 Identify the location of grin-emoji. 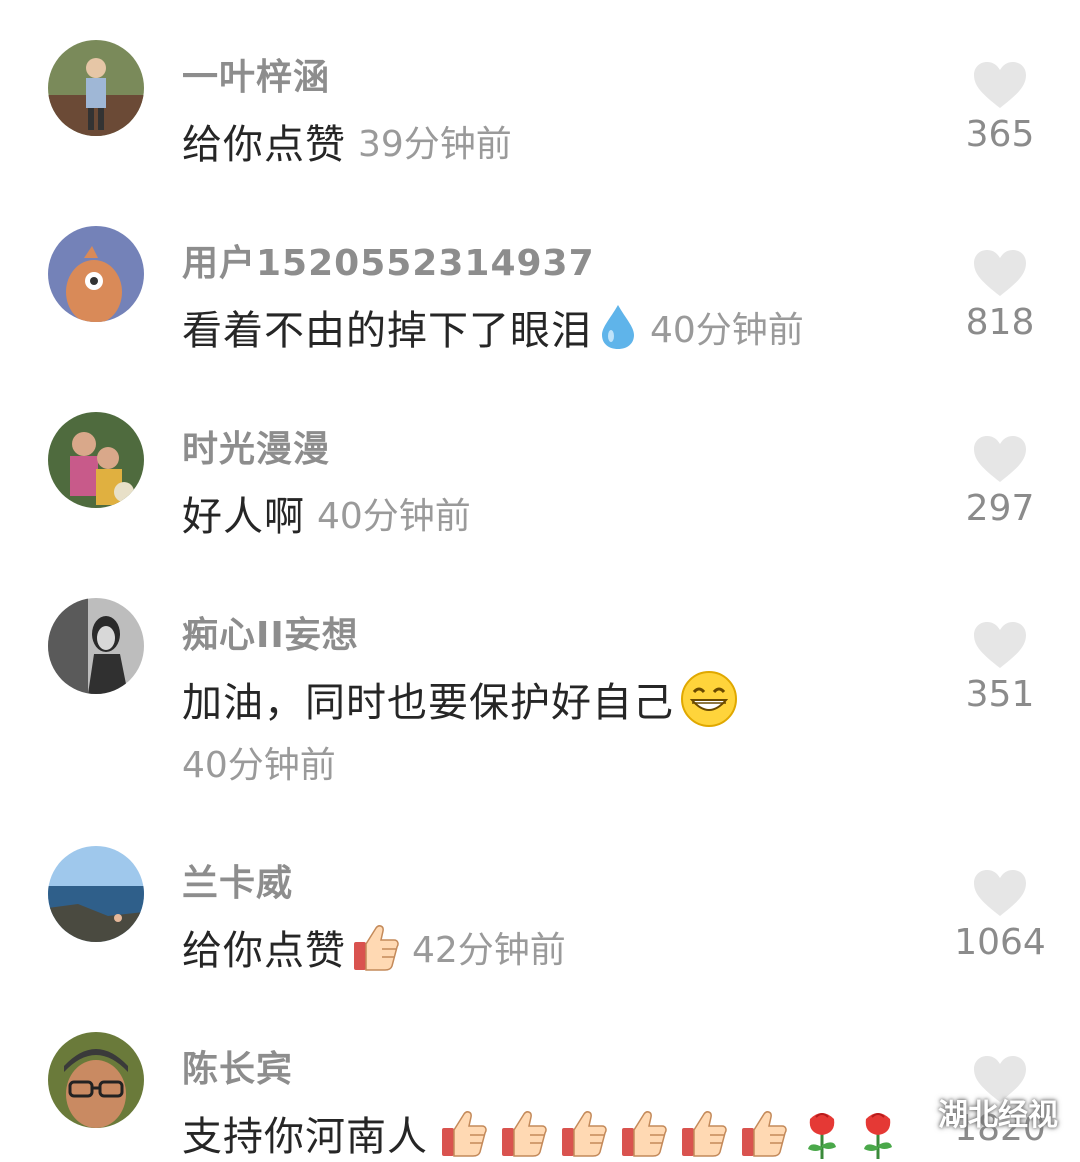
(709, 699).